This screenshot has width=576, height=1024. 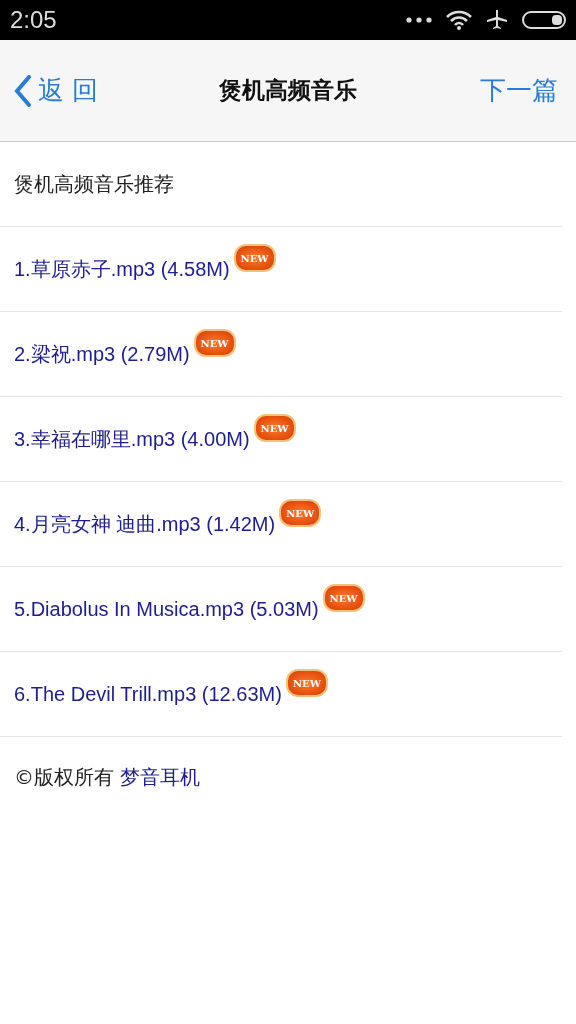 I want to click on track-link: 4.月亮女神 迪曲.mp3 (1.42M), so click(x=145, y=524).